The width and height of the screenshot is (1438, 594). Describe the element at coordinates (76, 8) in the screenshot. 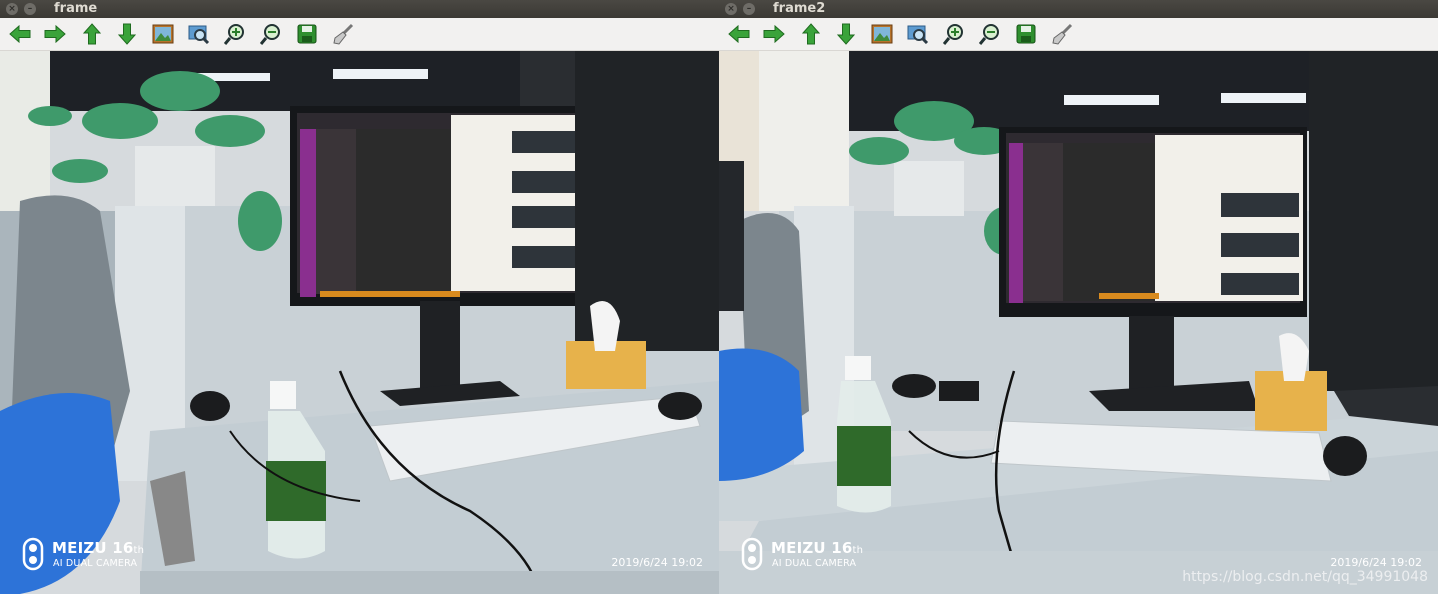

I see `window-title: frame` at that location.